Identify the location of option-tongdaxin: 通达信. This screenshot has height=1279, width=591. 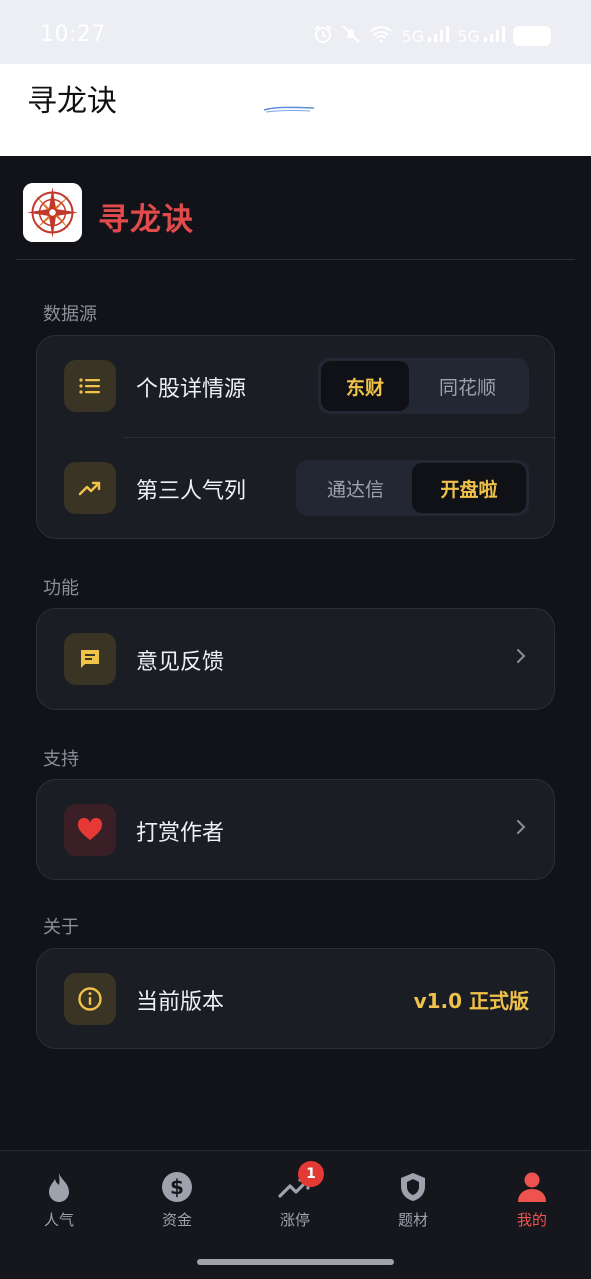
(355, 488).